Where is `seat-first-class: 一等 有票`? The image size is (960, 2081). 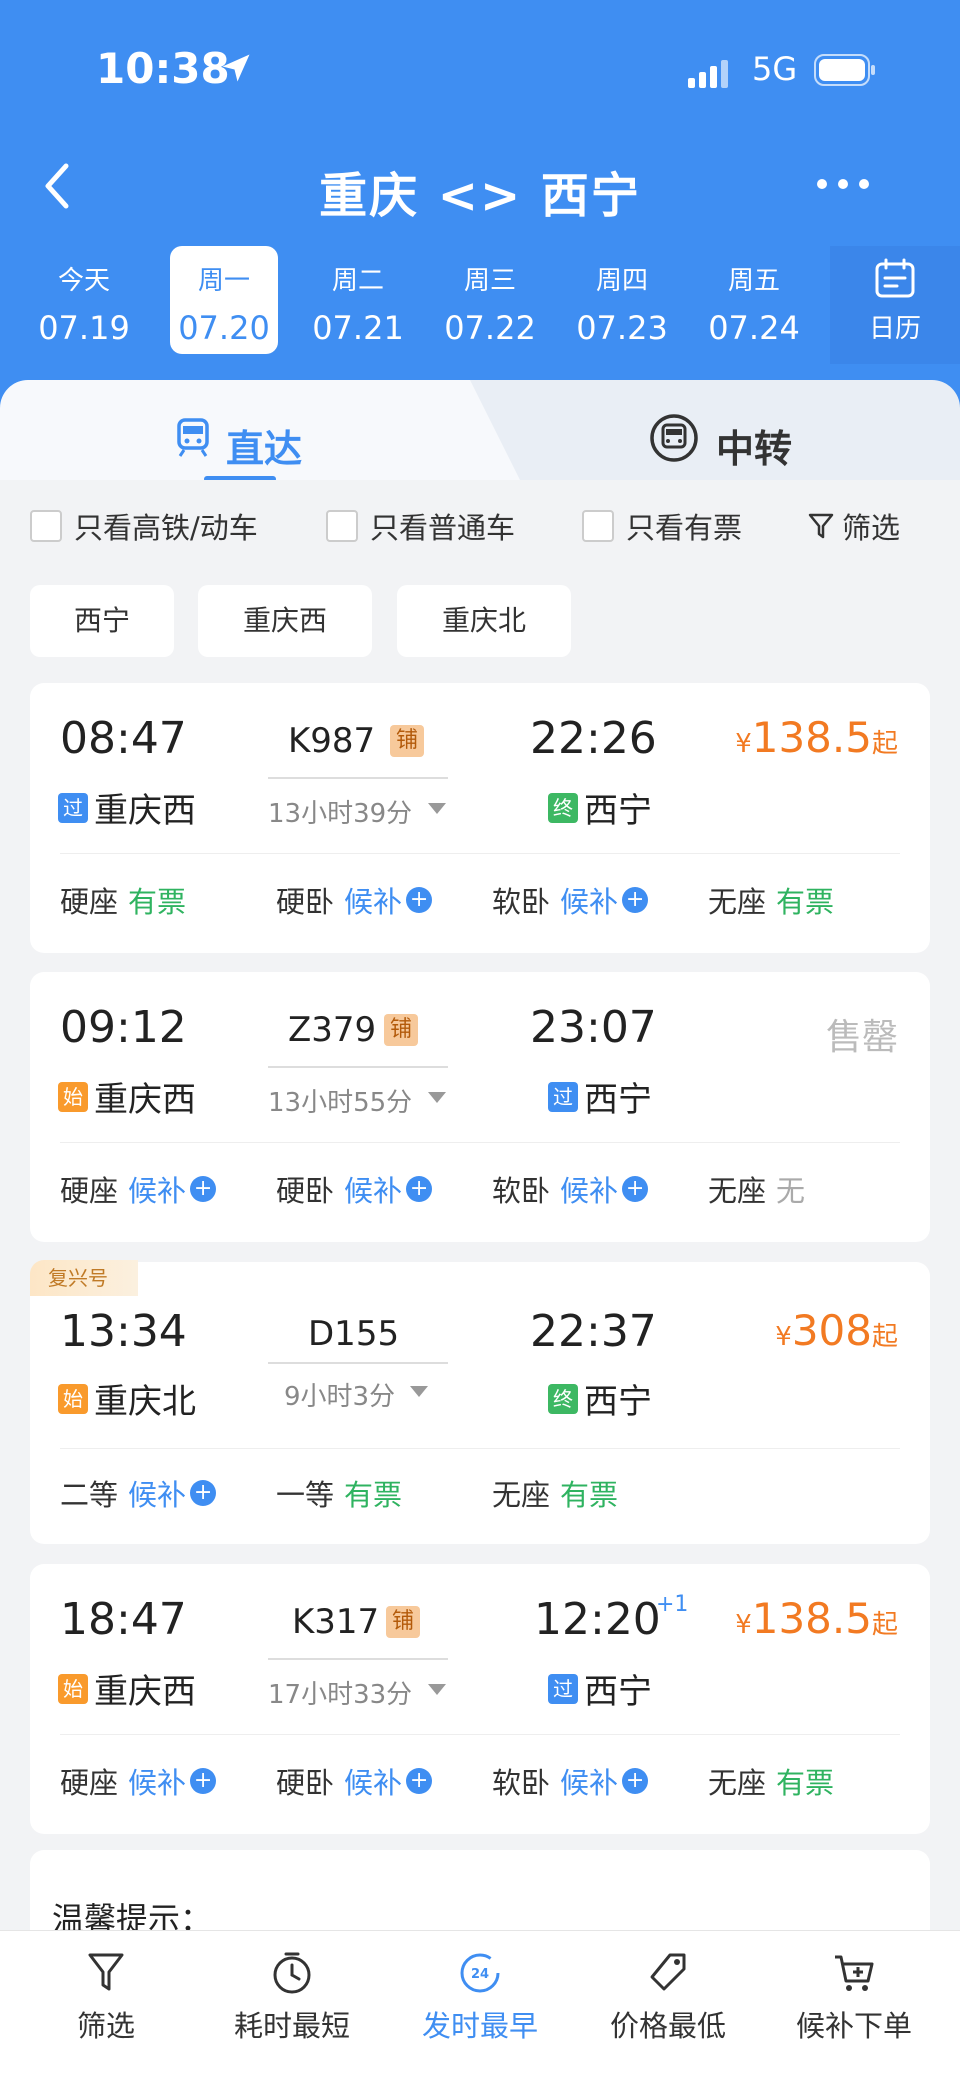
seat-first-class: 一等 有票 is located at coordinates (339, 1493).